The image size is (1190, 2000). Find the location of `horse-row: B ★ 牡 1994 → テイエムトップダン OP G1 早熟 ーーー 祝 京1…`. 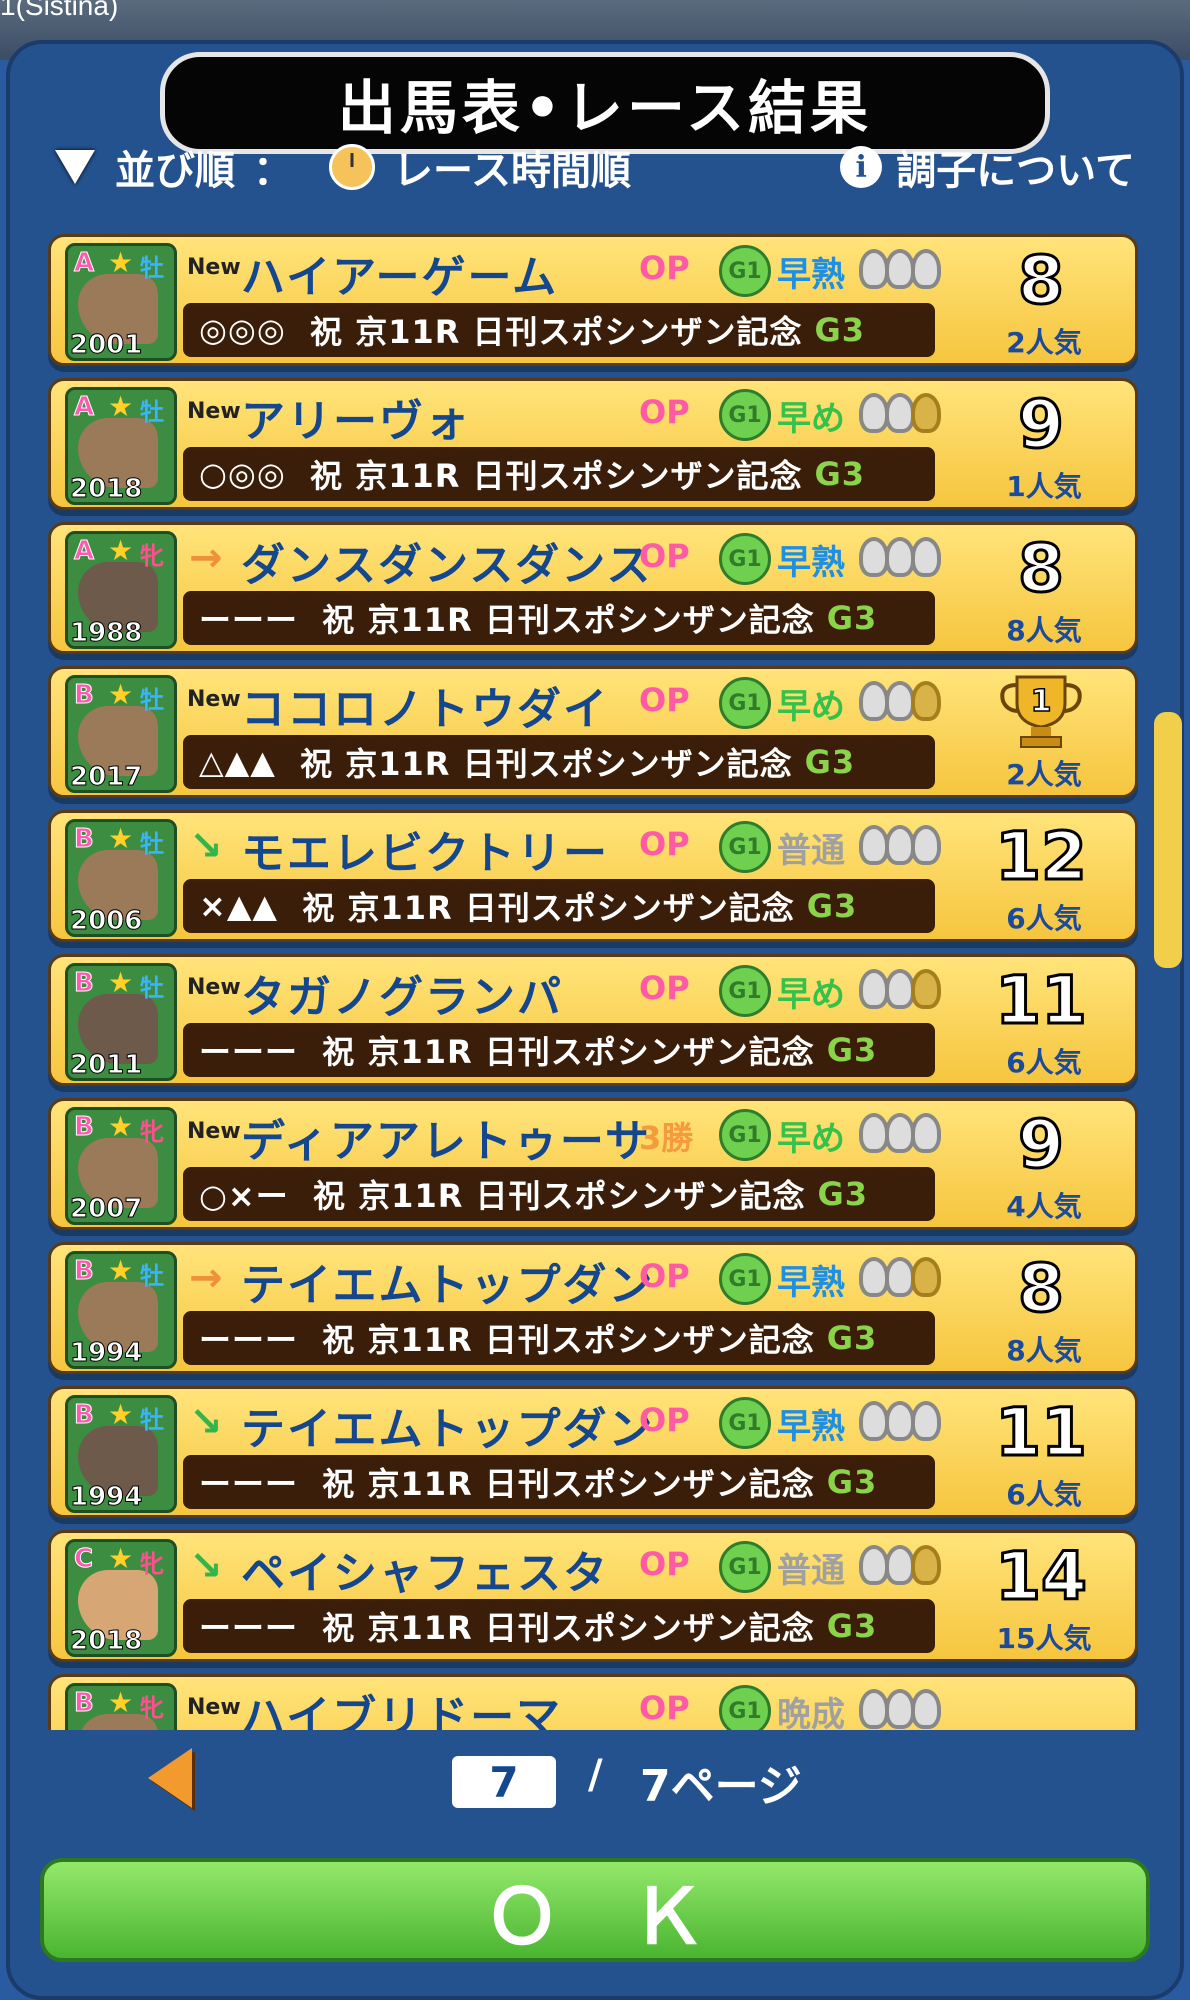

horse-row: B ★ 牡 1994 → テイエムトップダン OP G1 早熟 ーーー 祝 京1… is located at coordinates (593, 1308).